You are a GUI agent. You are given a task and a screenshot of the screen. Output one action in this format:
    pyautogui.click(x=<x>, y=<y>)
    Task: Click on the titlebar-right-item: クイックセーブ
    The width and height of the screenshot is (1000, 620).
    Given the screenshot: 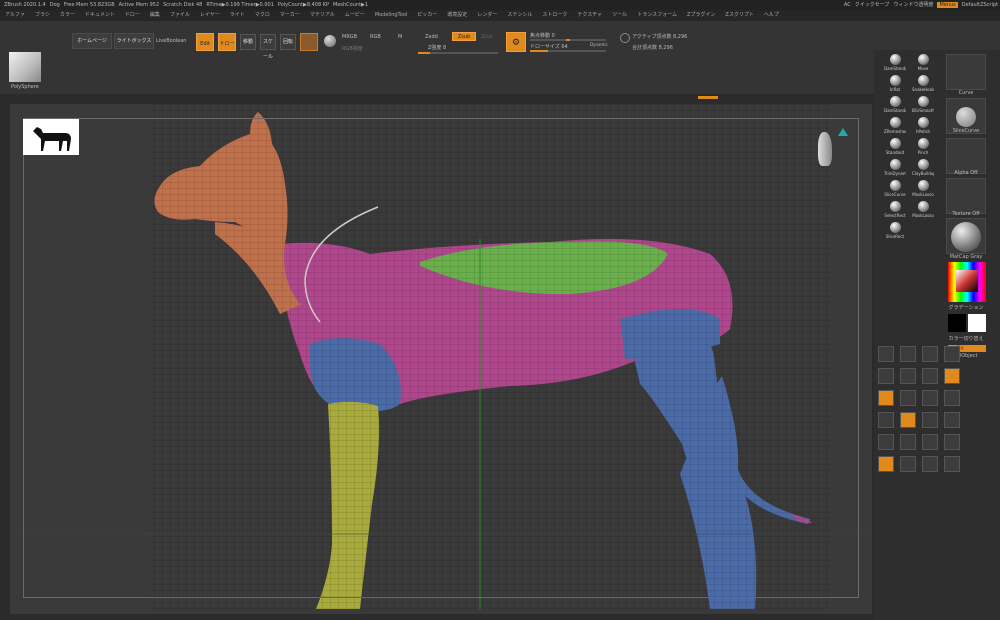 What is the action you would take?
    pyautogui.click(x=872, y=5)
    